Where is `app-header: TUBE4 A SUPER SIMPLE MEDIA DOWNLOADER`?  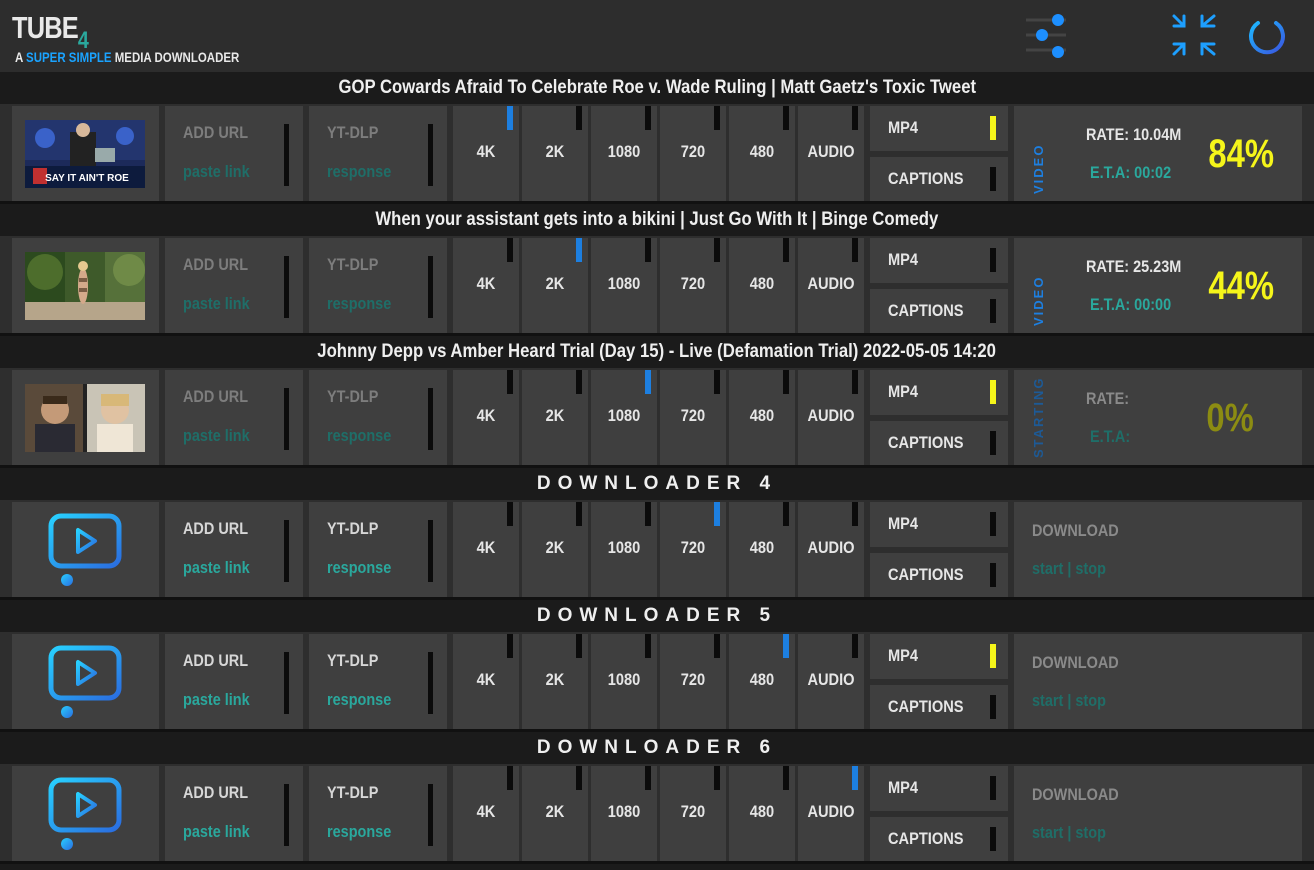
app-header: TUBE4 A SUPER SIMPLE MEDIA DOWNLOADER is located at coordinates (657, 36).